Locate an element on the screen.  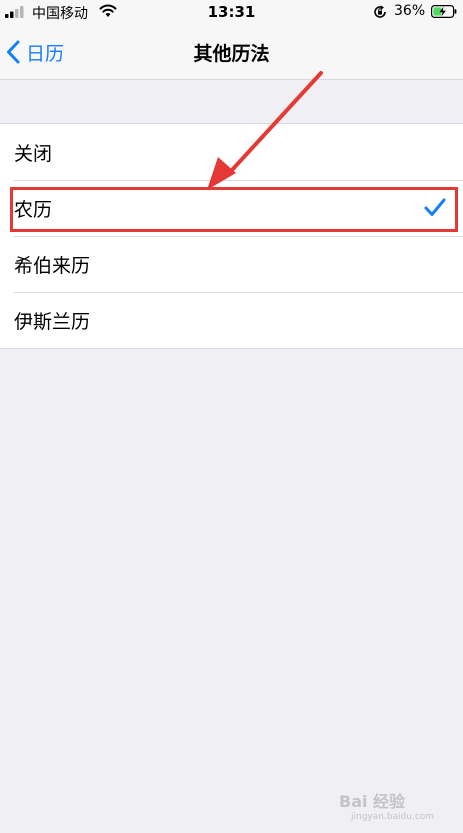
battery-charging-icon is located at coordinates (444, 11).